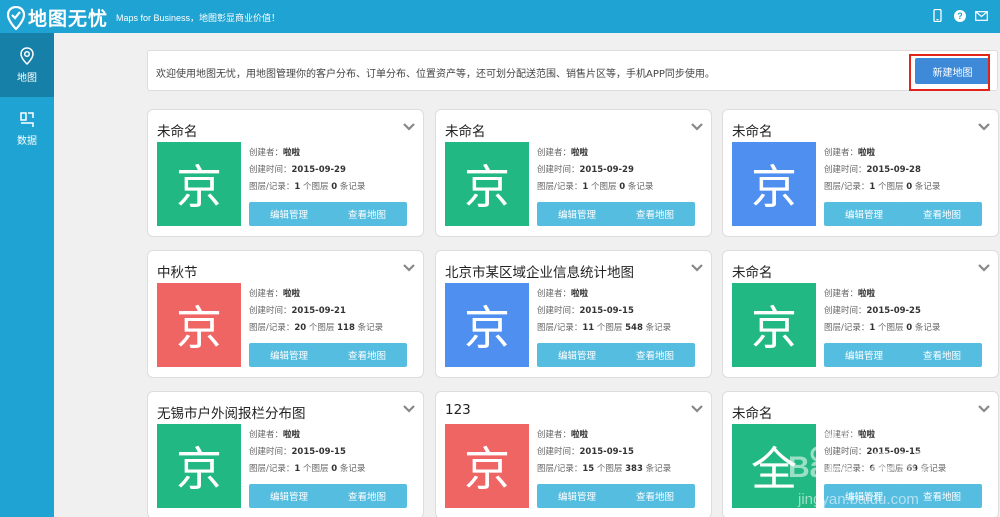  I want to click on app-logo: 地图无忧, so click(57, 17).